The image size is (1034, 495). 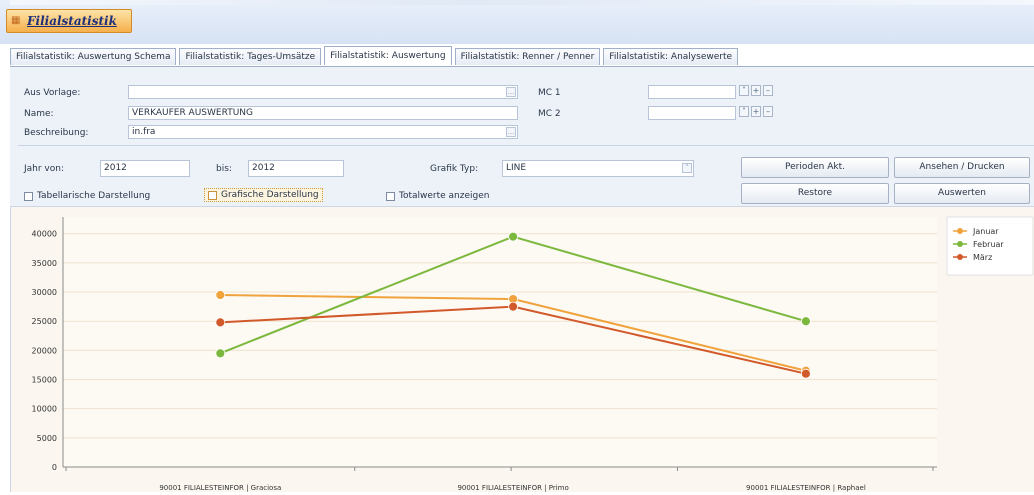 What do you see at coordinates (52, 93) in the screenshot?
I see `aus-vorlage-label: Aus Vorlage:` at bounding box center [52, 93].